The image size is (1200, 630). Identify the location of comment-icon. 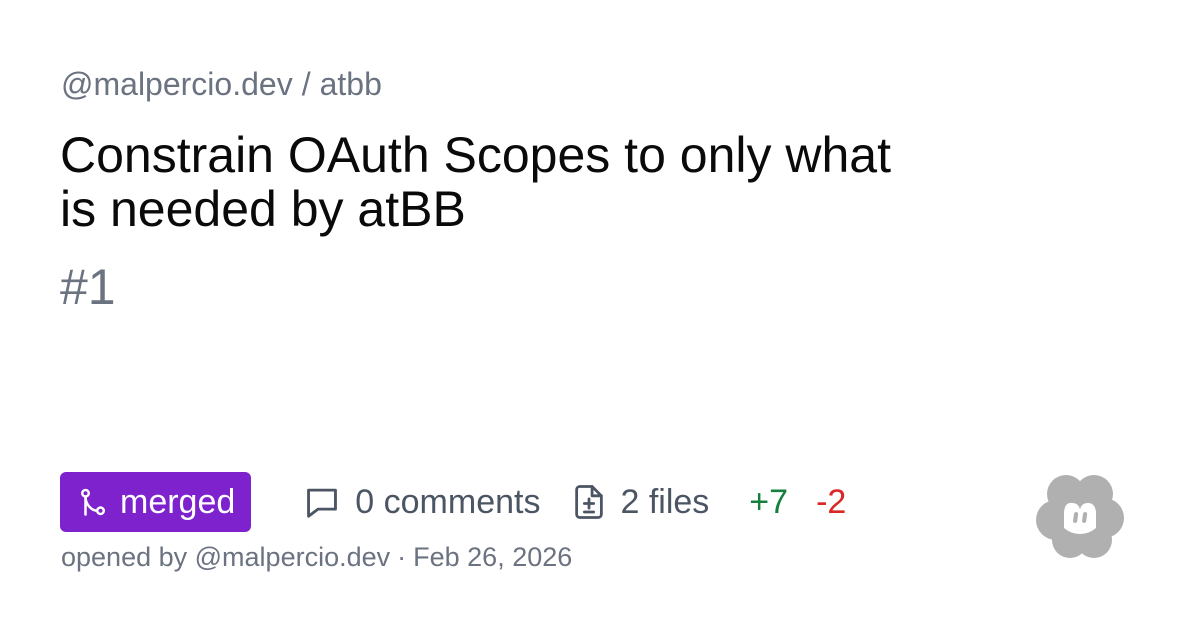
(322, 503).